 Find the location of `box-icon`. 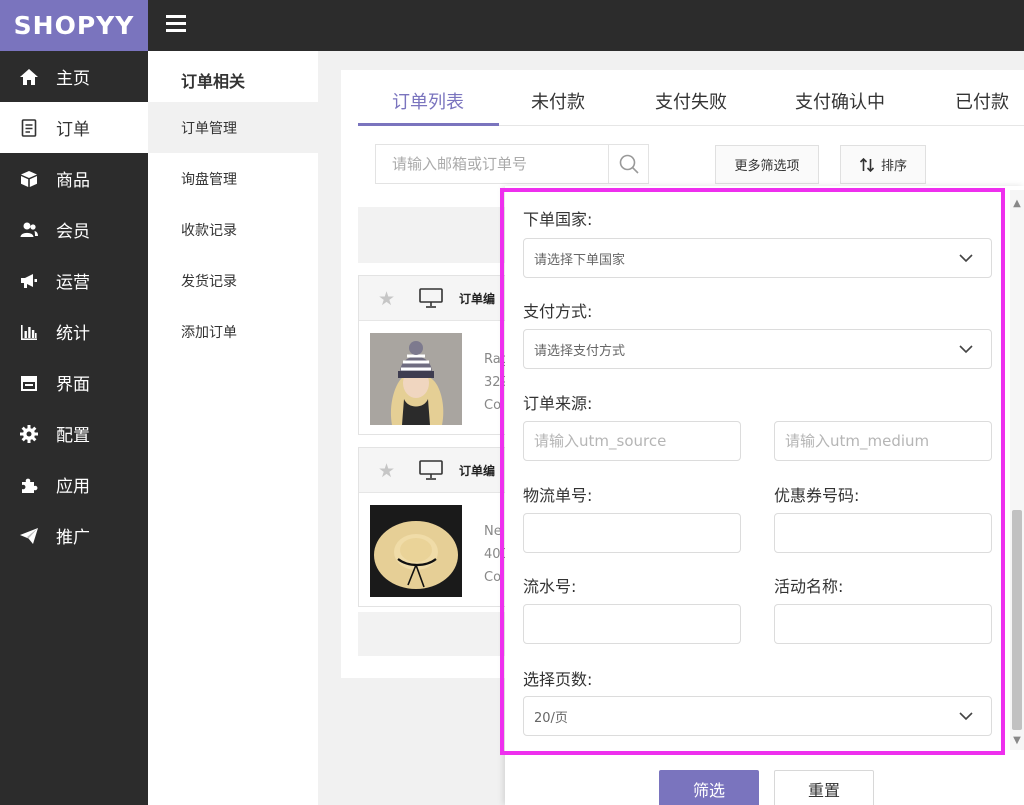

box-icon is located at coordinates (29, 179).